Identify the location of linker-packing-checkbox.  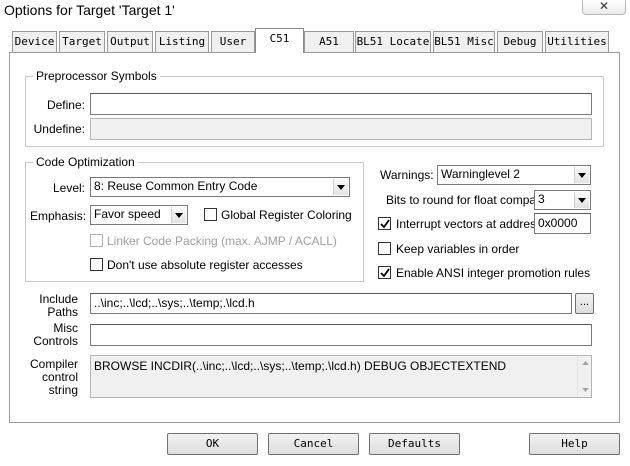
(96, 240).